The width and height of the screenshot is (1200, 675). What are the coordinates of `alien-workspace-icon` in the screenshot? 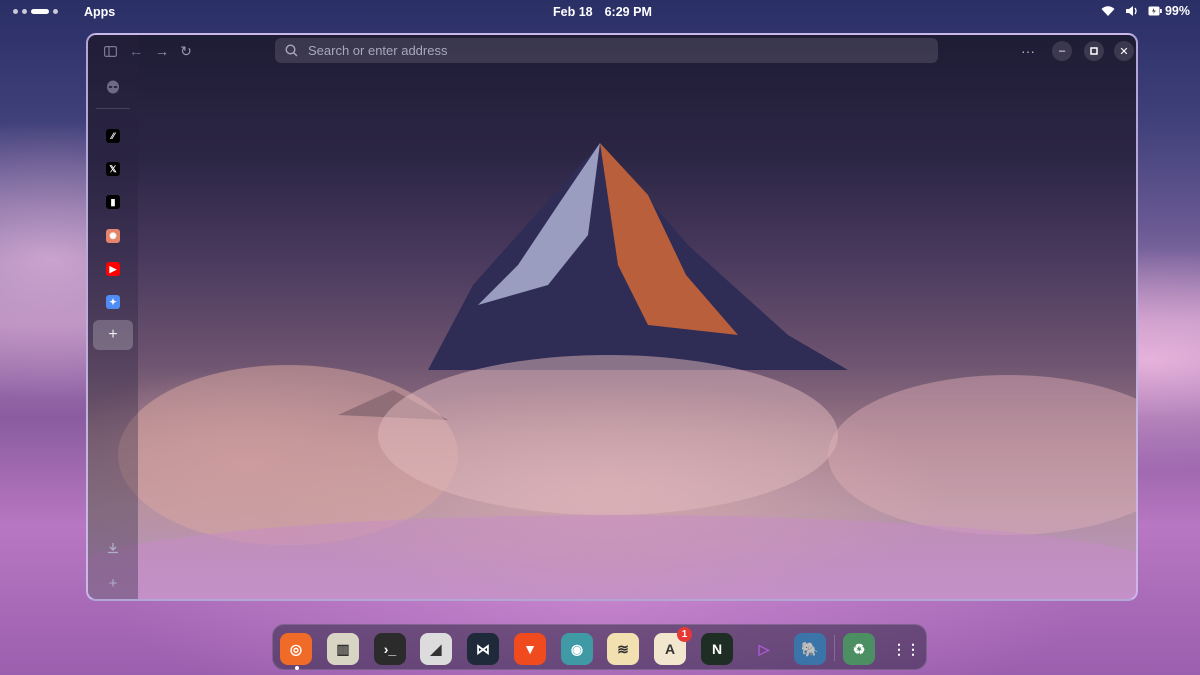 It's located at (113, 87).